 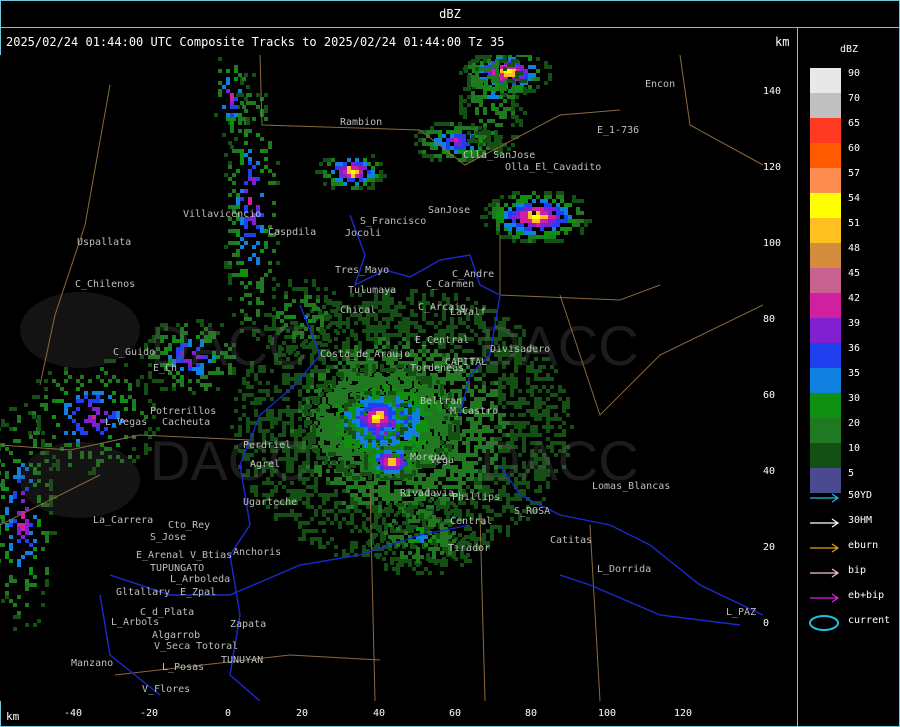 I want to click on place-label: S_Jose, so click(x=168, y=537).